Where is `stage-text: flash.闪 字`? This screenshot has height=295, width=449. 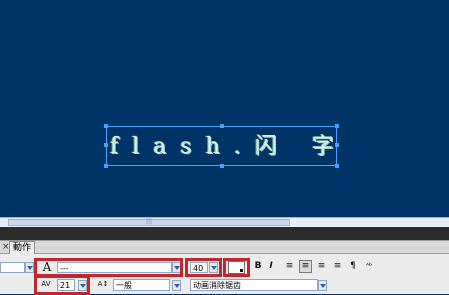
stage-text: flash.闪 字 is located at coordinates (229, 147).